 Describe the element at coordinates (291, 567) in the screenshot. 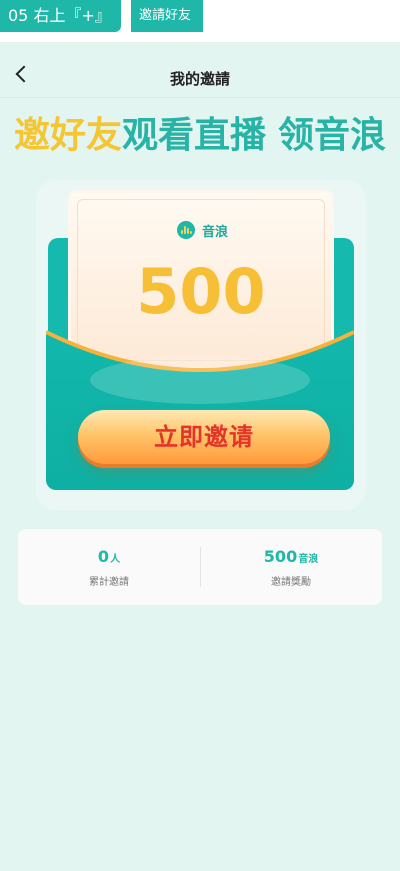

I see `stat-reward: 500音浪 邀請獎勵` at that location.